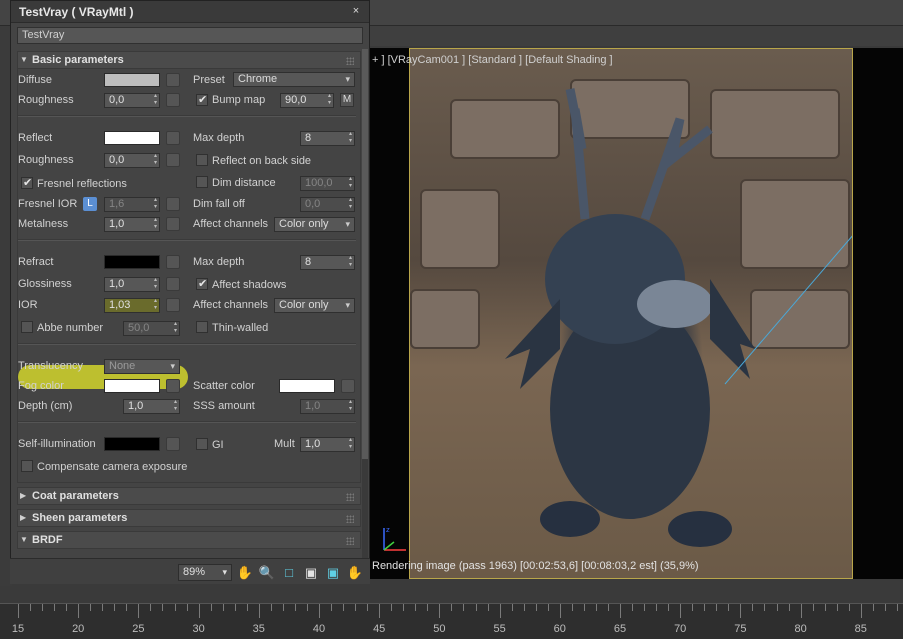 This screenshot has width=903, height=639. I want to click on zoom-extents-selected-icon: ▣, so click(333, 572).